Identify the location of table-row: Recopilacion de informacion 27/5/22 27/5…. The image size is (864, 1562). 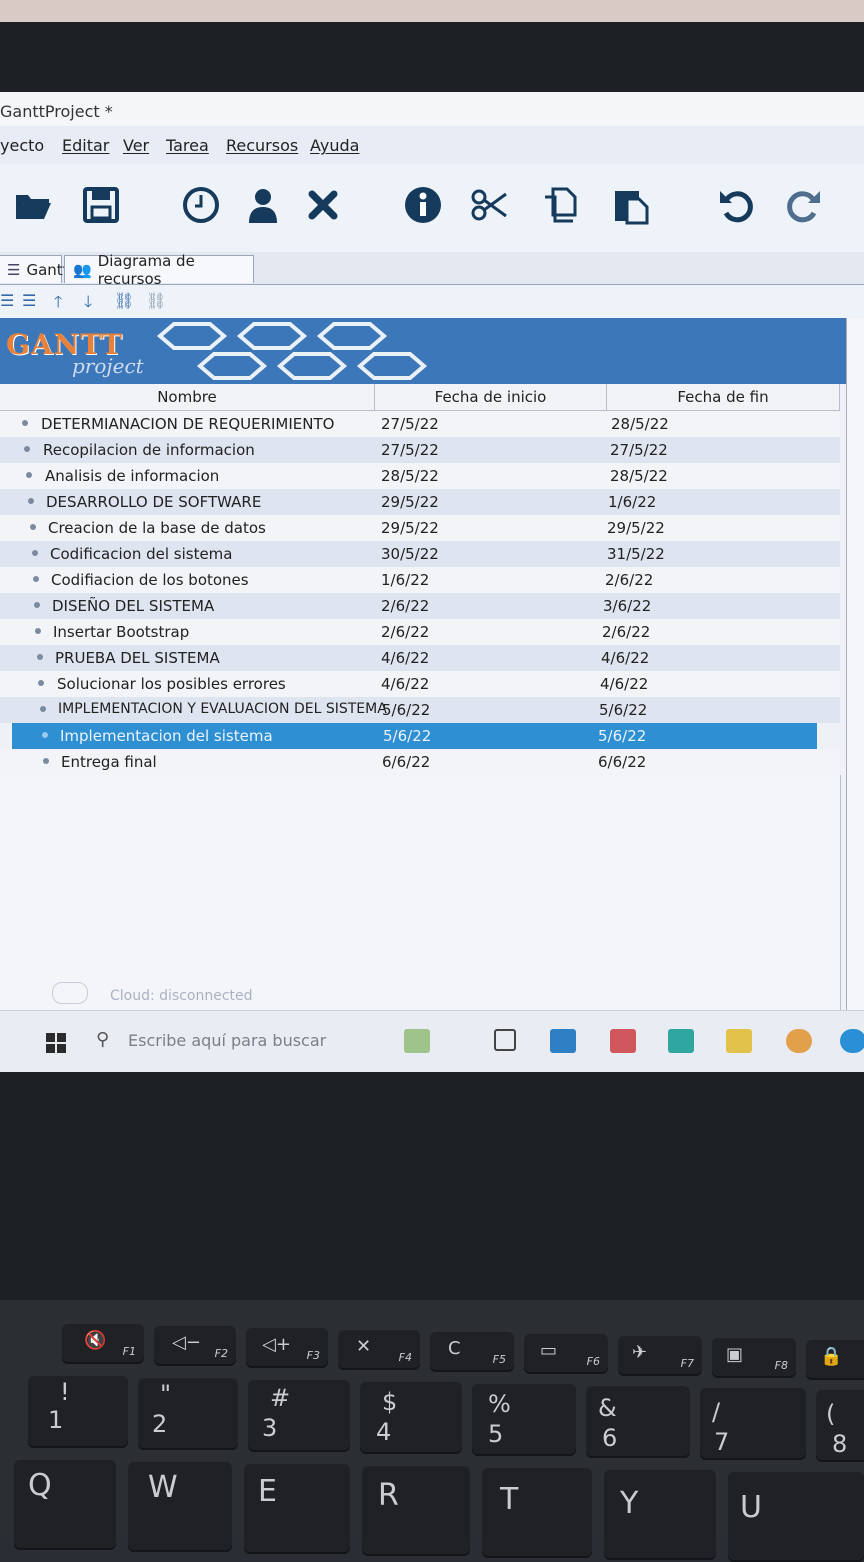
(420, 450).